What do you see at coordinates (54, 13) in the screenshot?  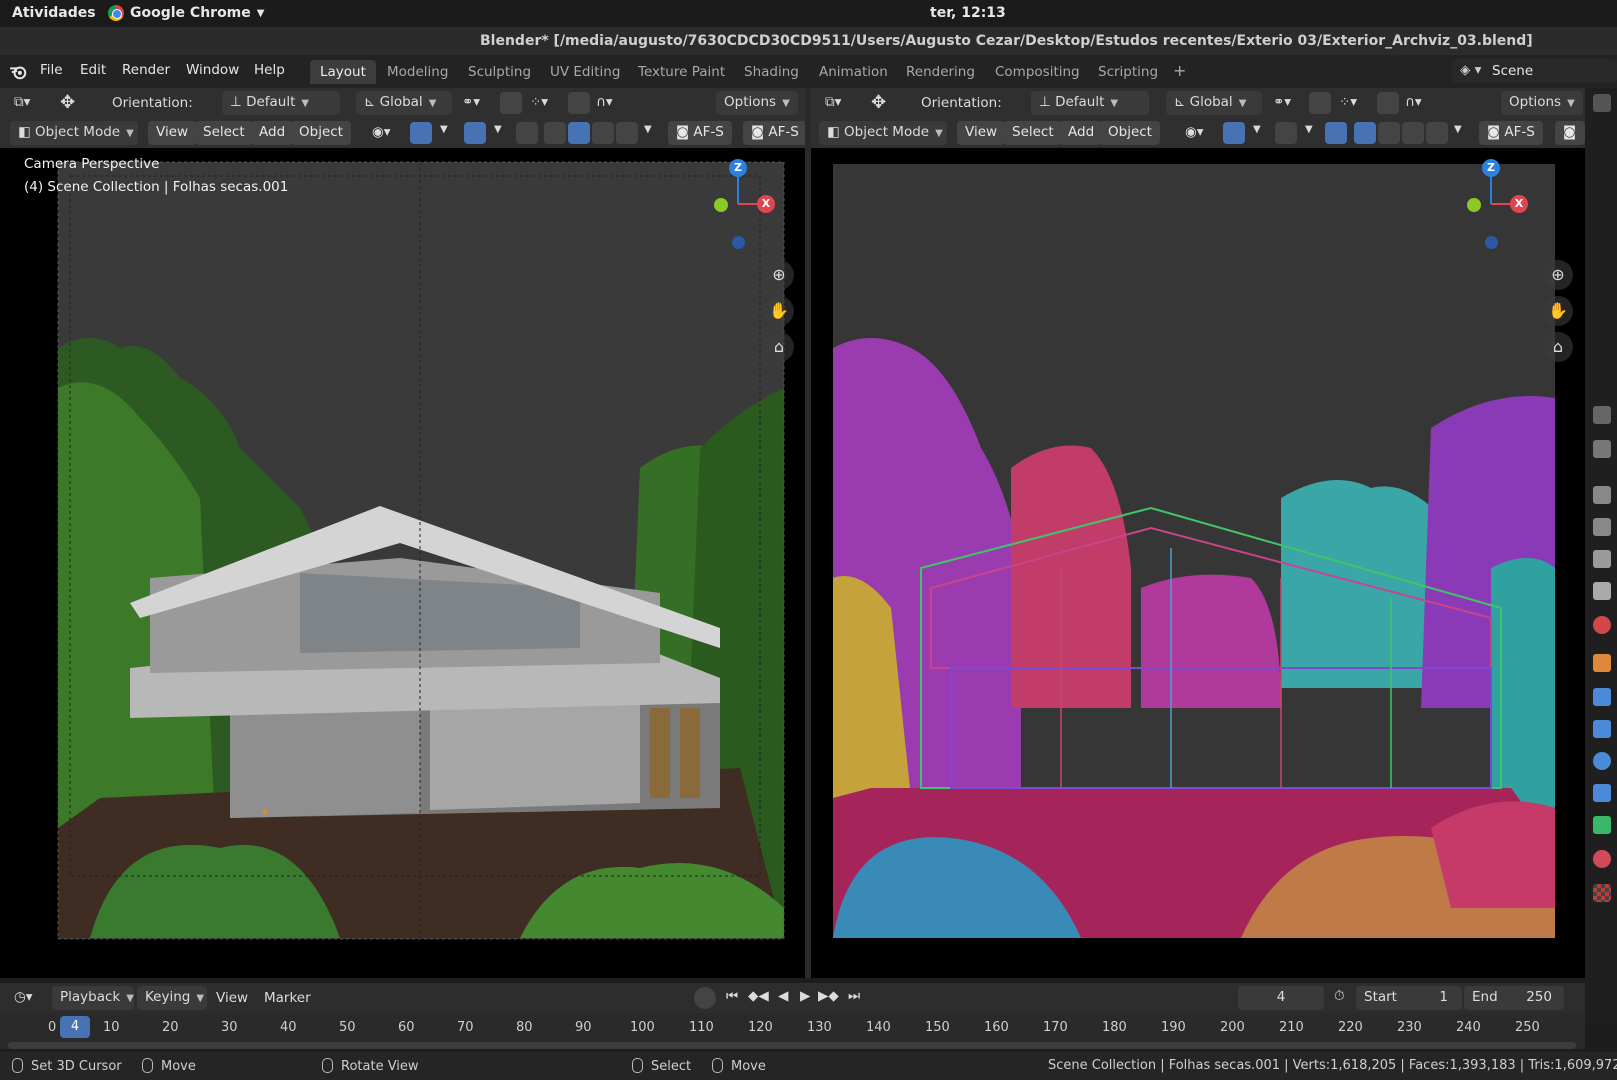 I see `activities-button: Atividades` at bounding box center [54, 13].